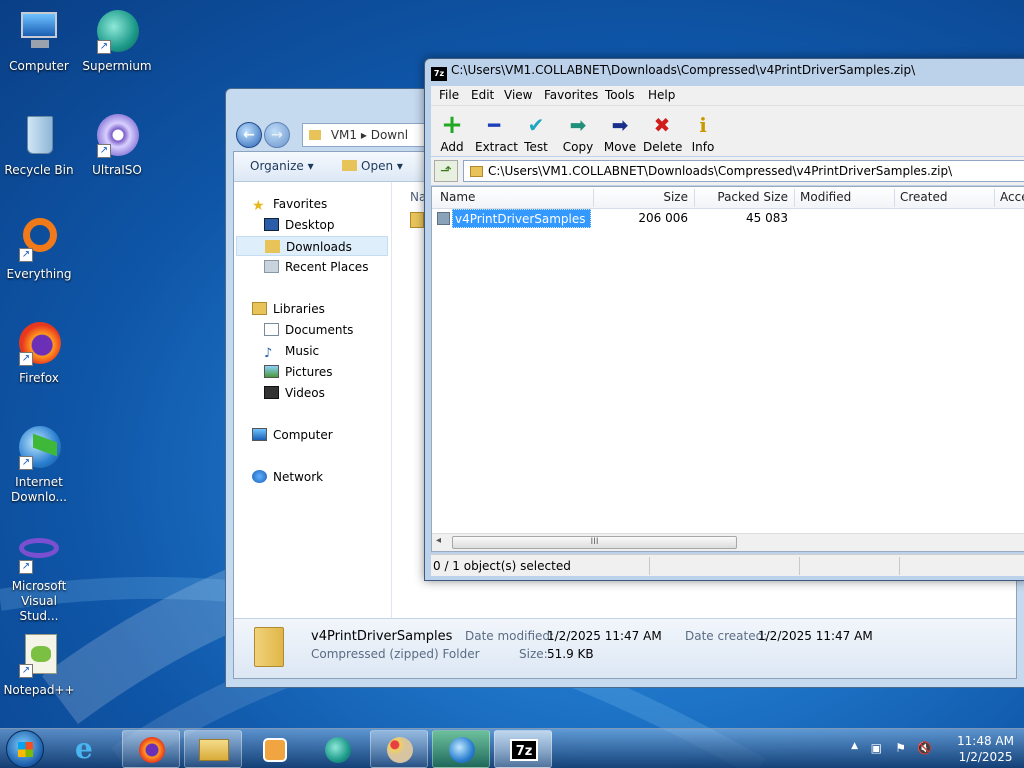 Image resolution: width=1024 pixels, height=768 pixels. Describe the element at coordinates (249, 135) in the screenshot. I see `back-button: ←` at that location.